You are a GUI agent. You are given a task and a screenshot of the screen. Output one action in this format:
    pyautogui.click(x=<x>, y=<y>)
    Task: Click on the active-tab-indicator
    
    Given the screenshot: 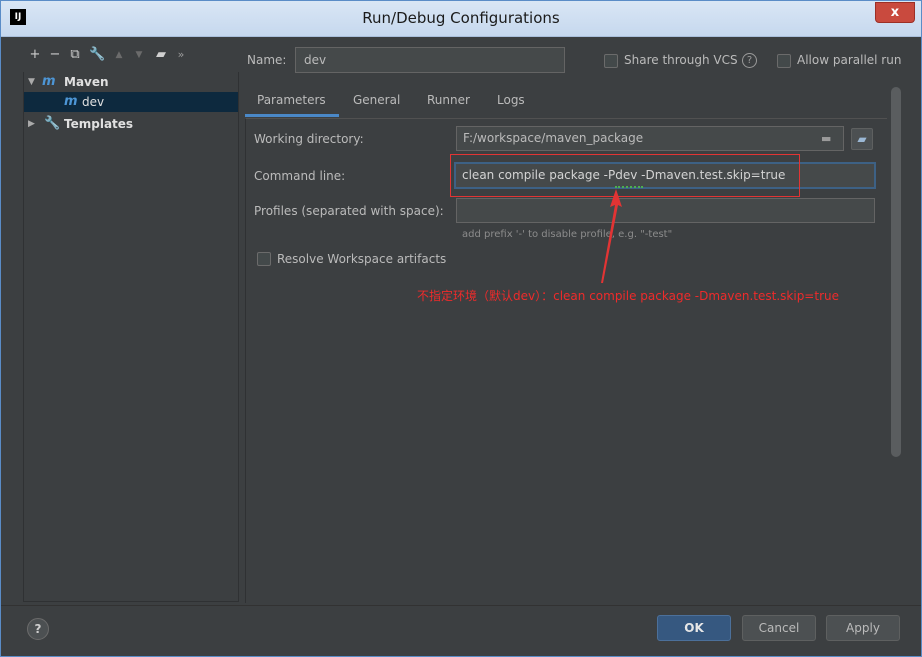 What is the action you would take?
    pyautogui.click(x=292, y=115)
    